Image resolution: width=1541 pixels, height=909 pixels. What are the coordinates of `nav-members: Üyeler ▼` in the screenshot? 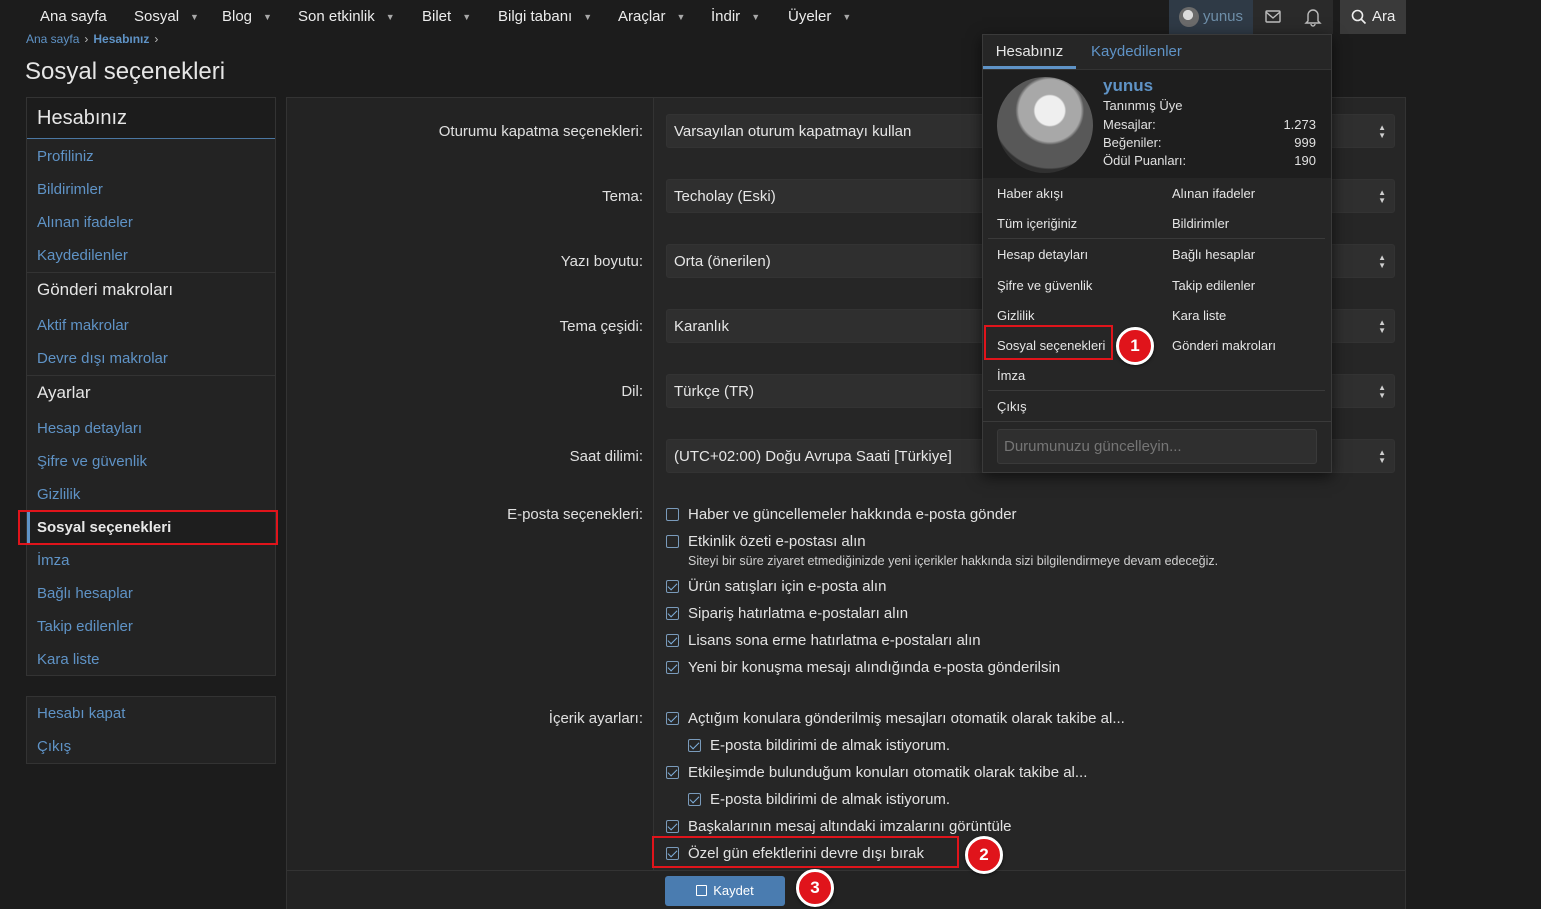 It's located at (819, 17).